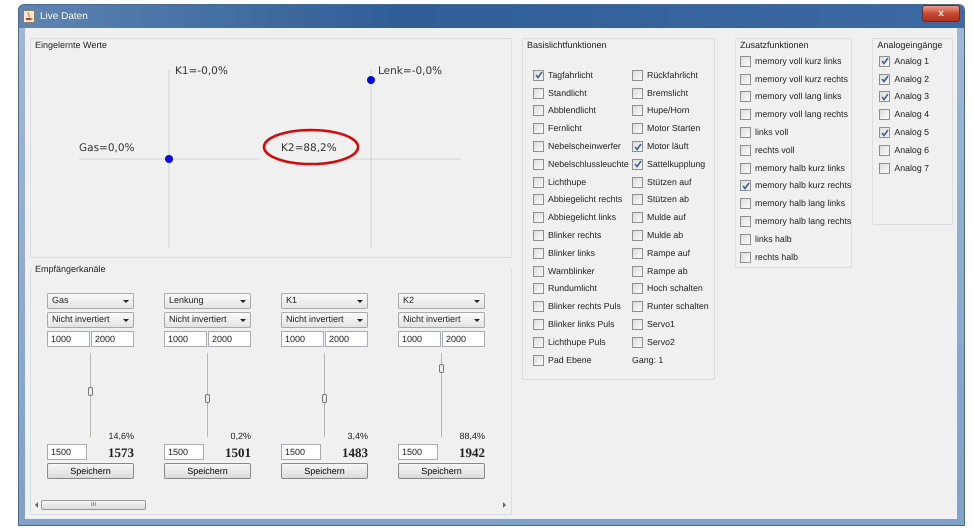  I want to click on checkbox-label: Abbiegelicht links, so click(582, 217).